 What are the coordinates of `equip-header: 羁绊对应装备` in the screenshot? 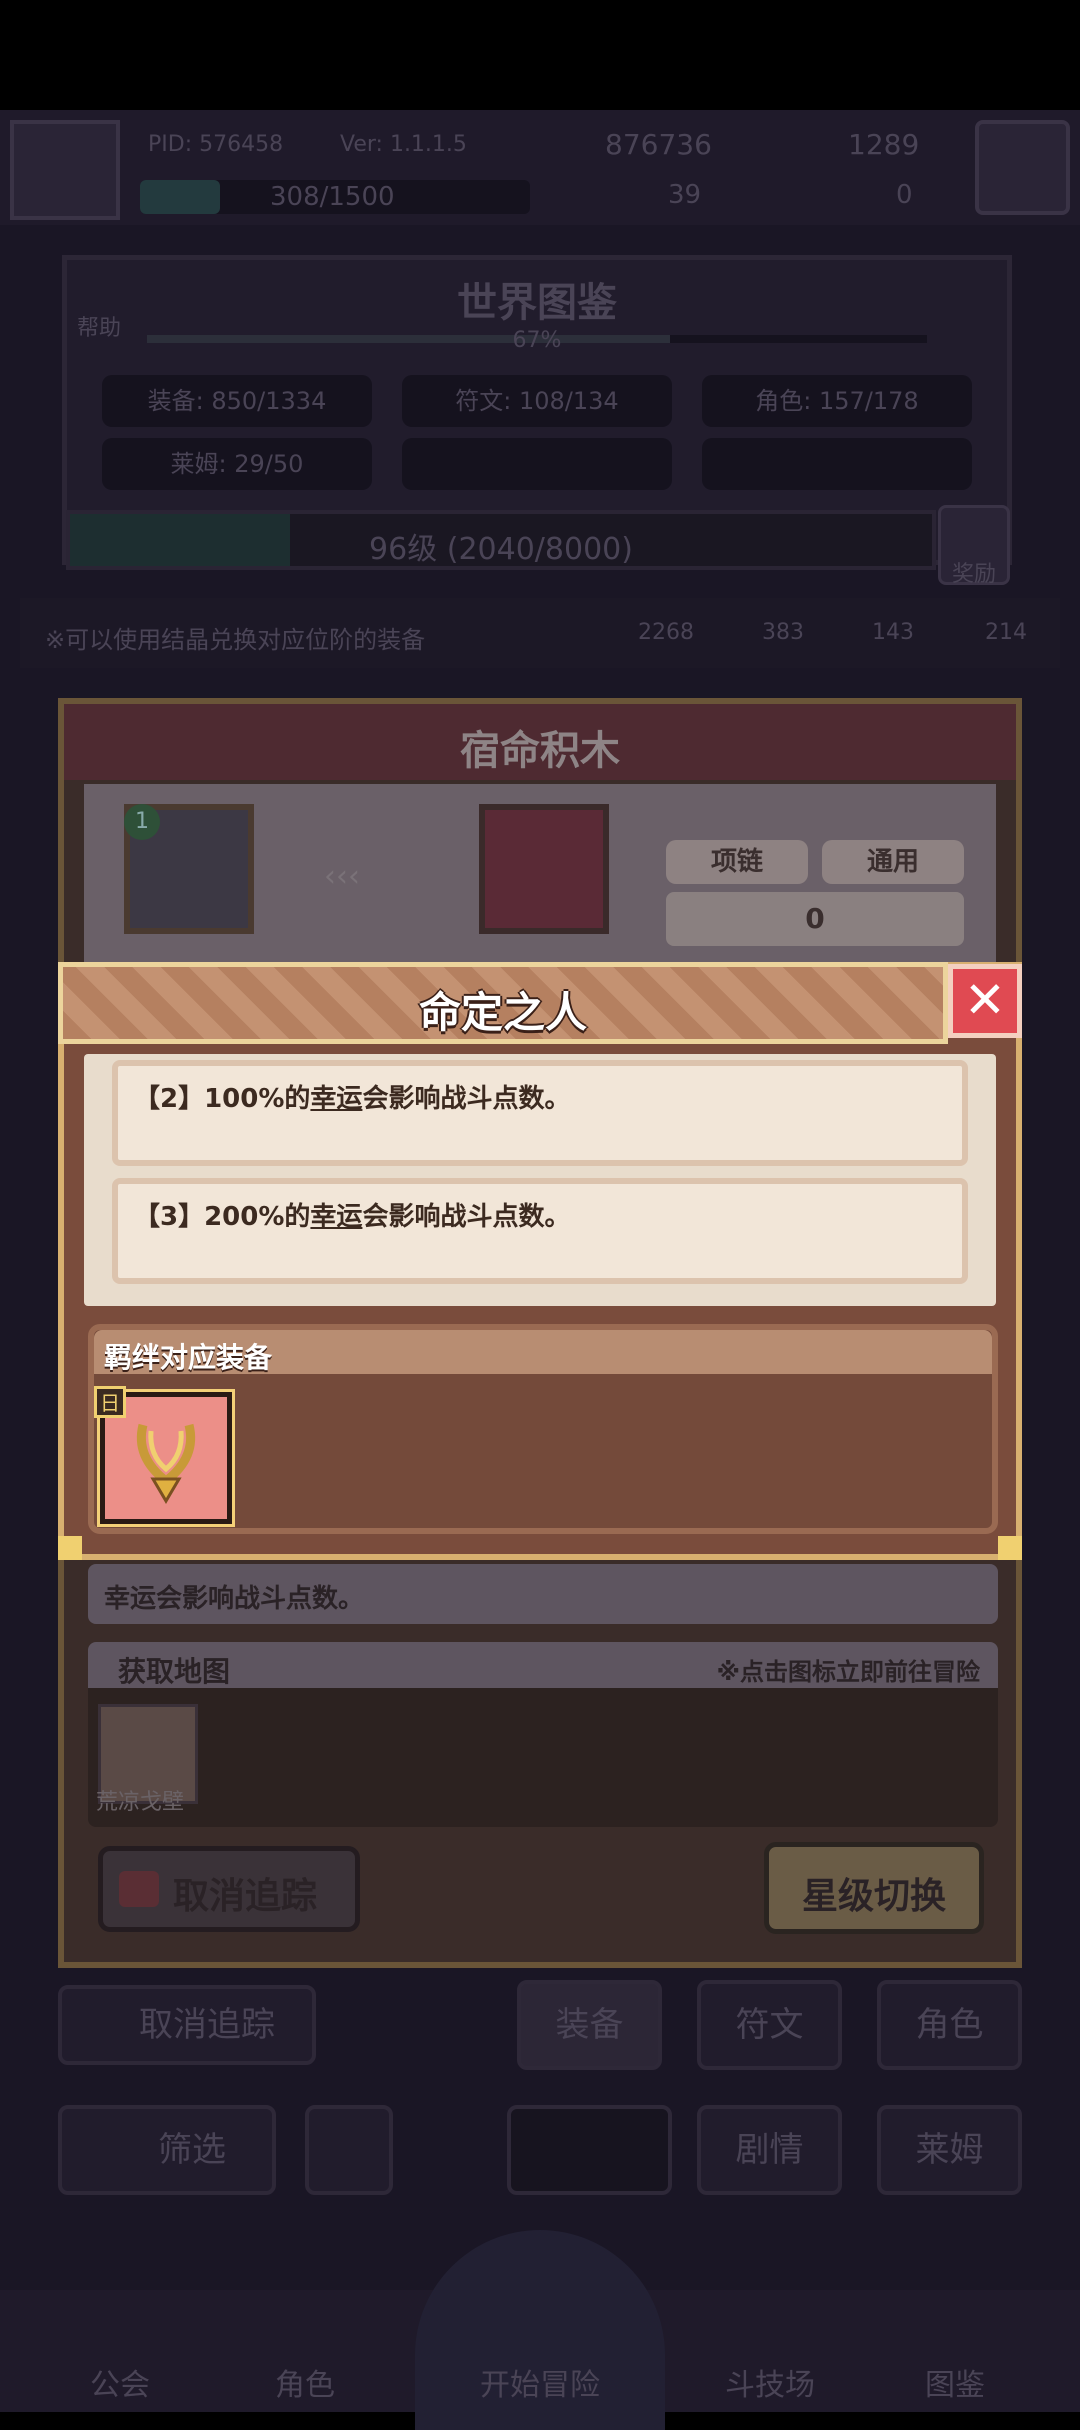 It's located at (188, 1357).